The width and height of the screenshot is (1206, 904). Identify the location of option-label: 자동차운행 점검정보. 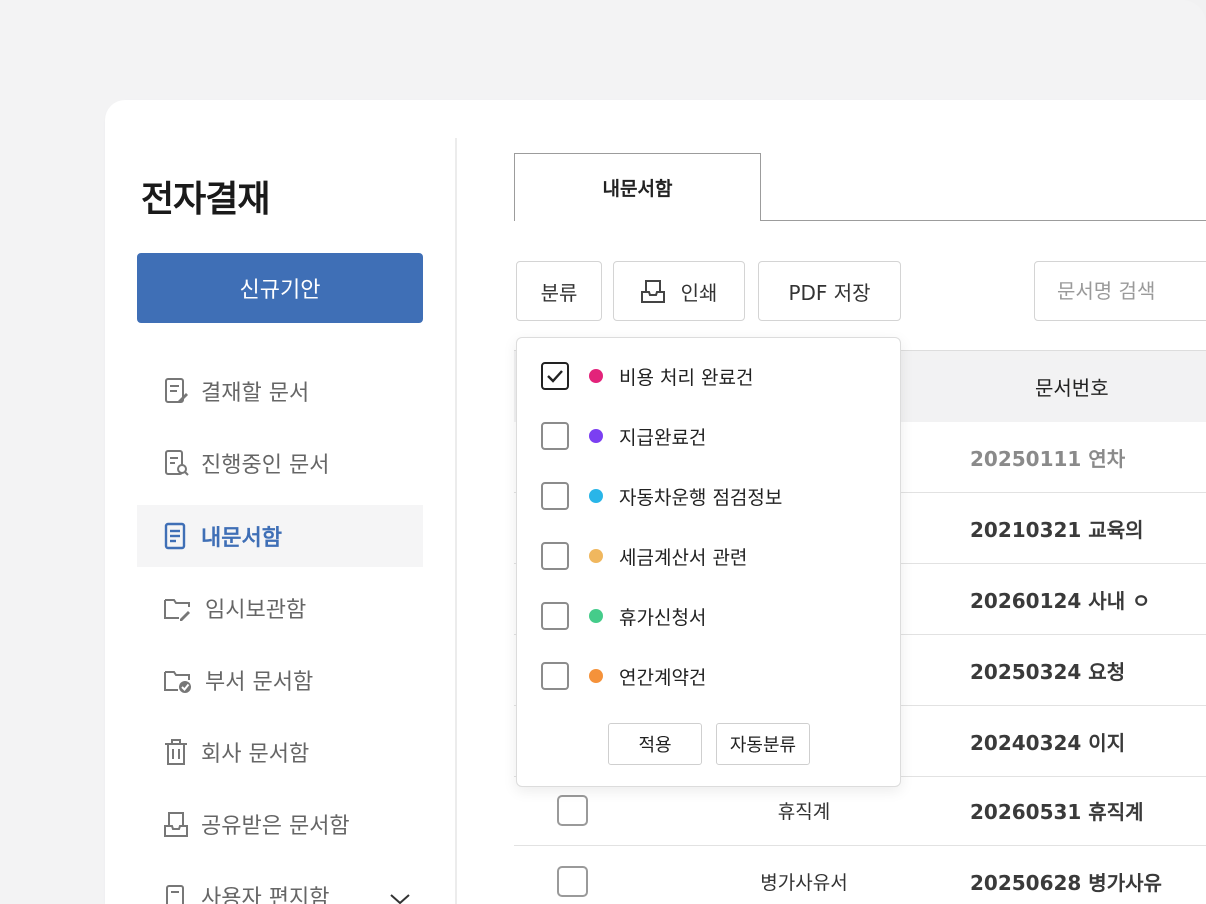
(701, 497).